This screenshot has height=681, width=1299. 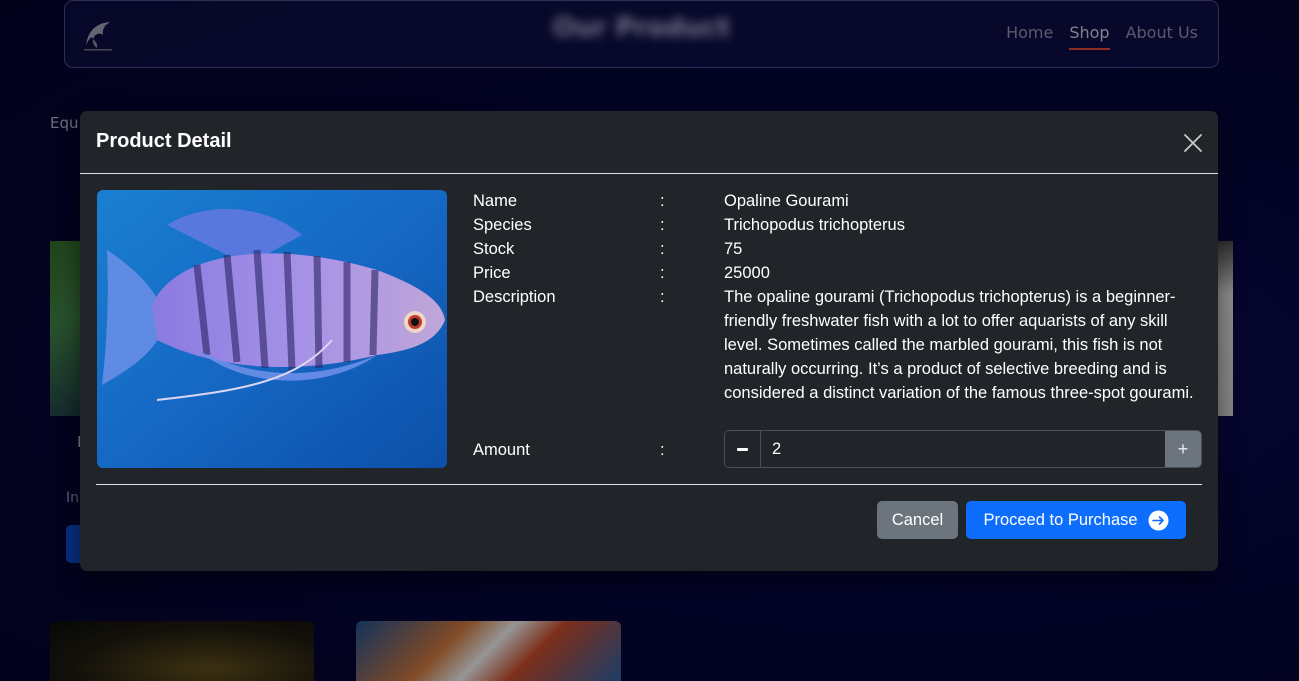 I want to click on quantity-stepper: +, so click(x=963, y=449).